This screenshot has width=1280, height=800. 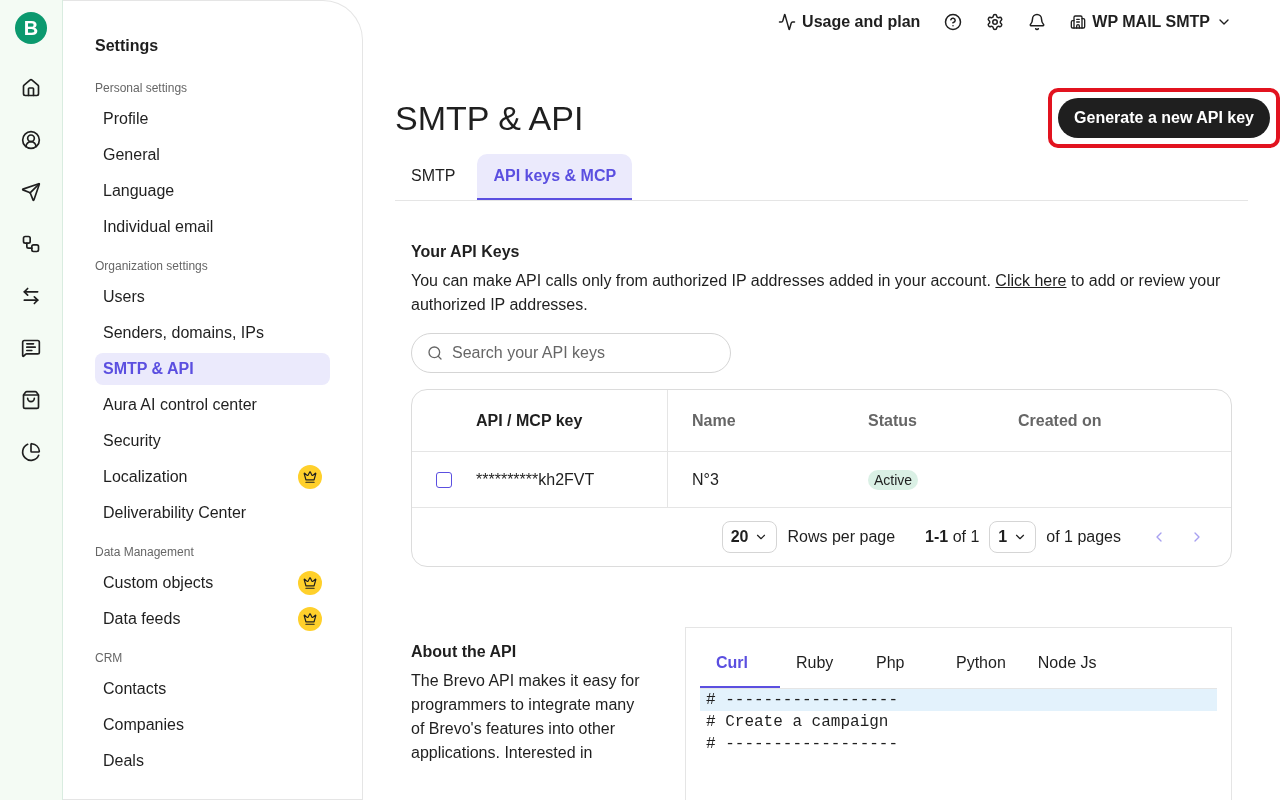 I want to click on code-line: # ------------------, so click(x=802, y=744).